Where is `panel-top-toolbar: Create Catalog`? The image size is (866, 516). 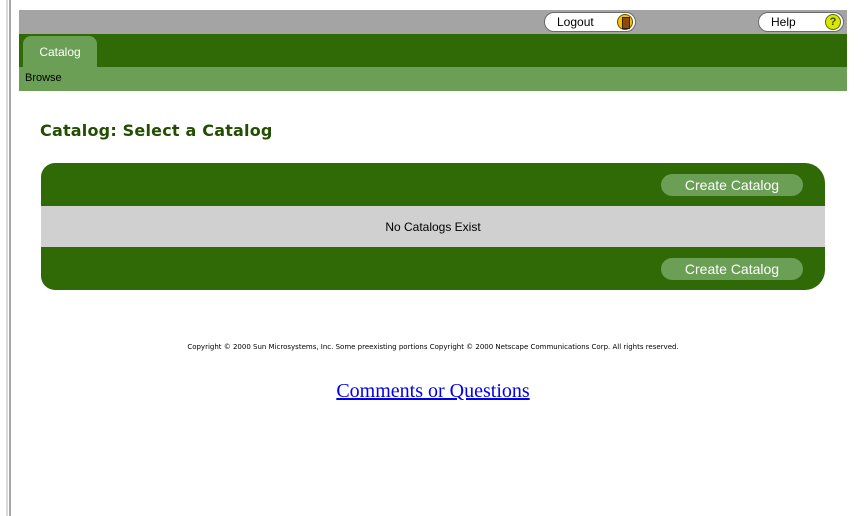 panel-top-toolbar: Create Catalog is located at coordinates (433, 184).